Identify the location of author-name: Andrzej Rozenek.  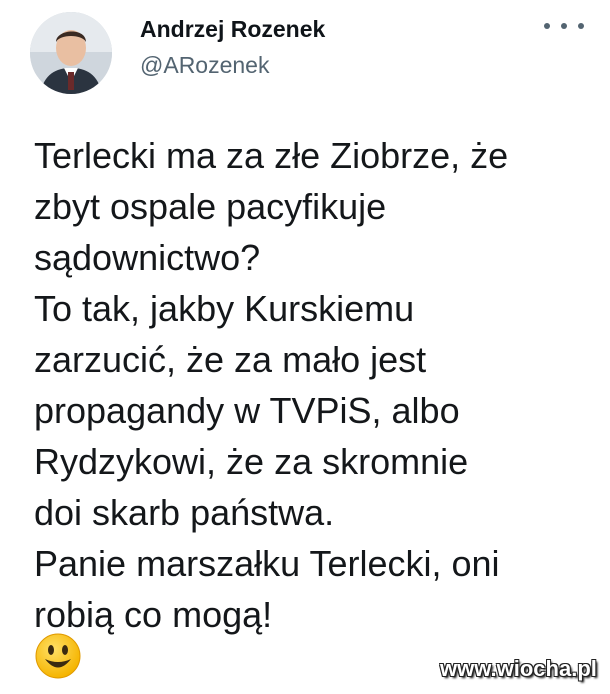
(232, 29).